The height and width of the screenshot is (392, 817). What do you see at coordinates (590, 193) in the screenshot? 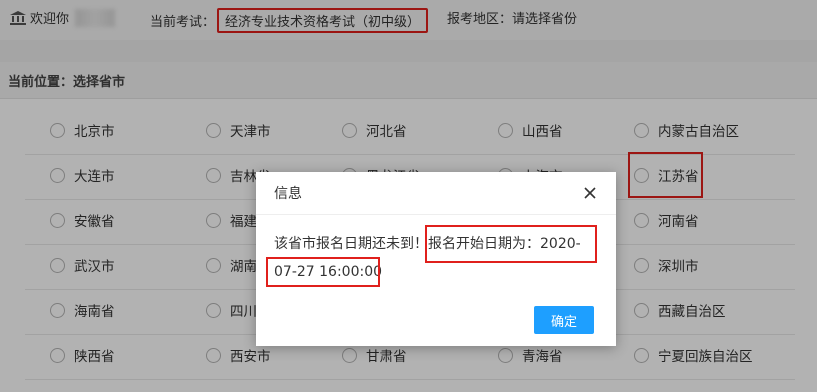
I see `close-icon` at bounding box center [590, 193].